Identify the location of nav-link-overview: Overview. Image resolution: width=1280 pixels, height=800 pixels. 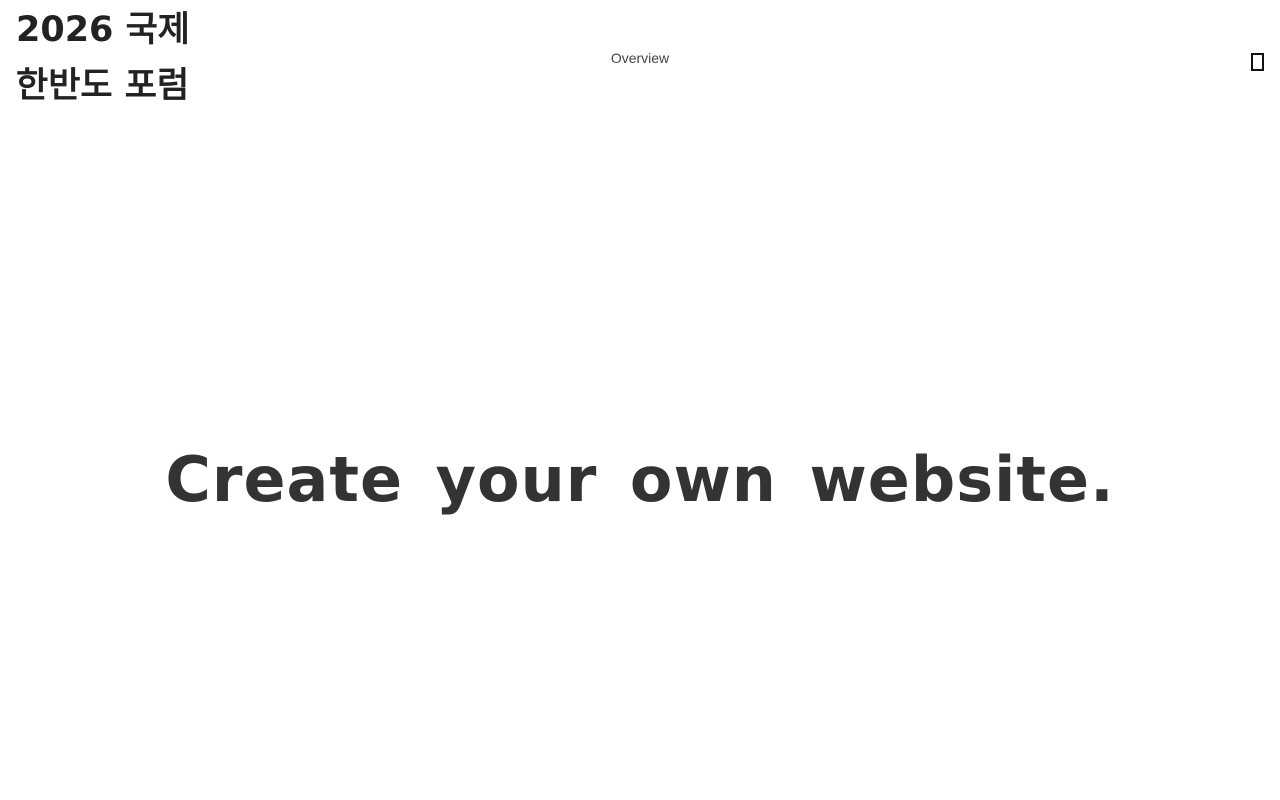
(640, 58).